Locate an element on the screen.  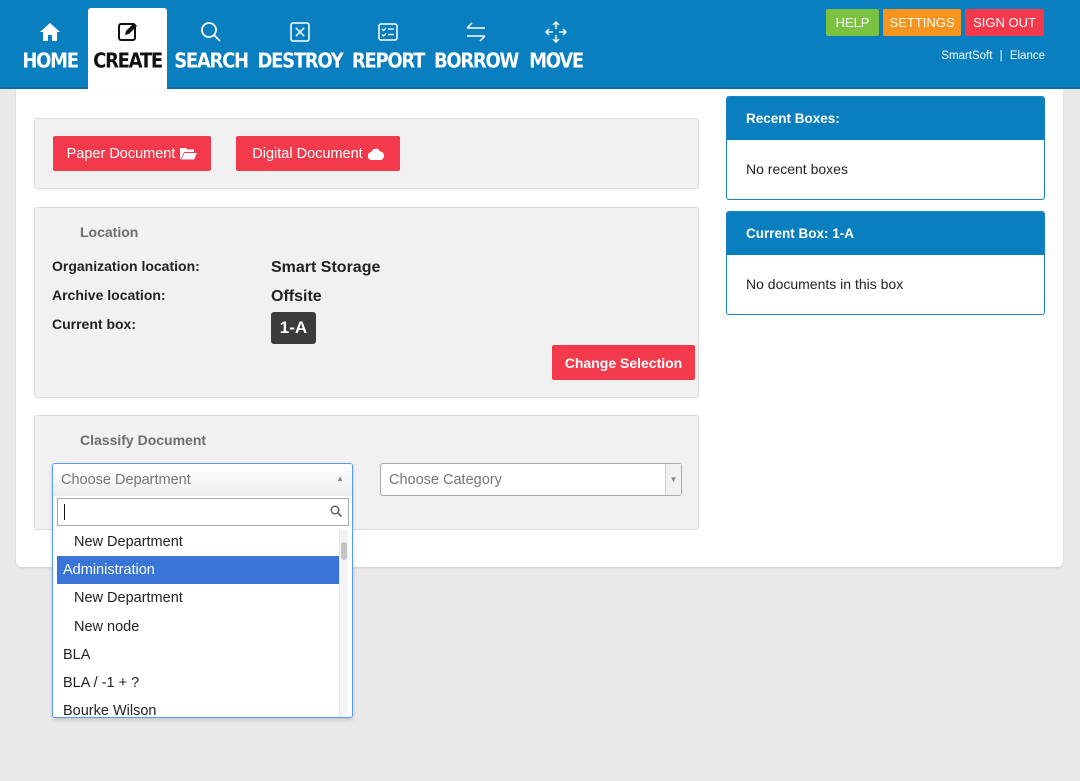
current-box-empty: No documents in this box is located at coordinates (825, 284).